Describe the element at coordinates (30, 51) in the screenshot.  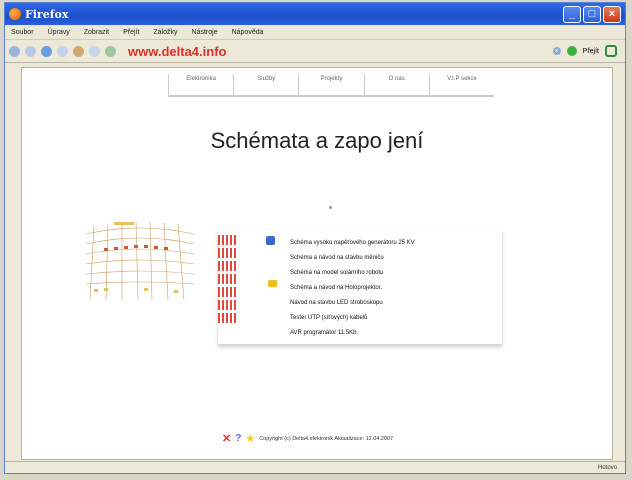
I see `forward-icon` at that location.